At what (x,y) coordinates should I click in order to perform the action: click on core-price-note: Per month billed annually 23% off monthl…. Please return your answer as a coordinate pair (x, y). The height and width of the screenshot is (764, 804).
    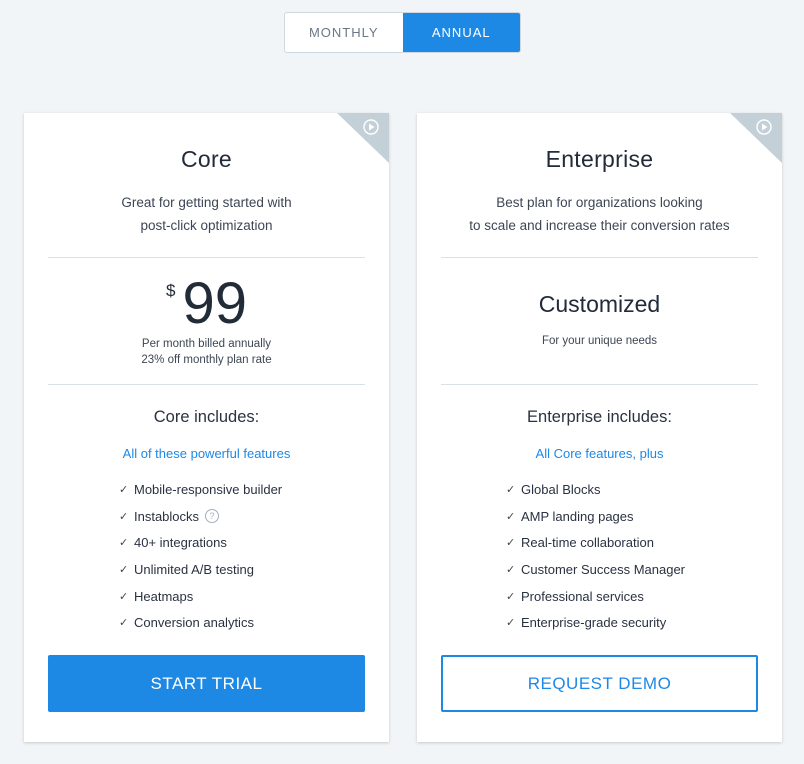
    Looking at the image, I should click on (206, 352).